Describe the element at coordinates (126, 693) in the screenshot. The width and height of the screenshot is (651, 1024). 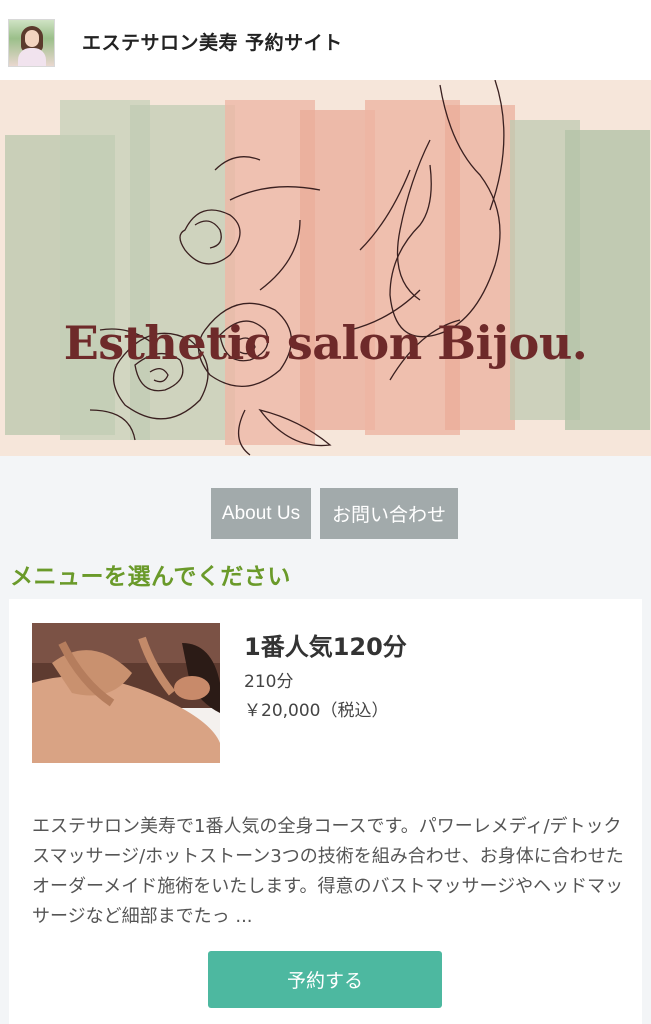
I see `course-photo` at that location.